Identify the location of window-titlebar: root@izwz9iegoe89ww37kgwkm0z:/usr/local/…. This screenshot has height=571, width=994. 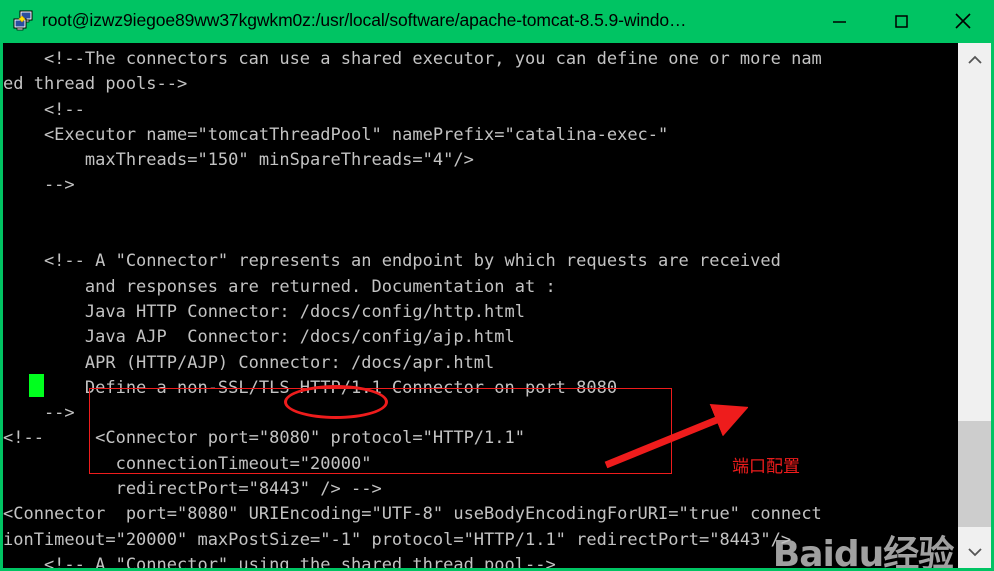
(497, 20).